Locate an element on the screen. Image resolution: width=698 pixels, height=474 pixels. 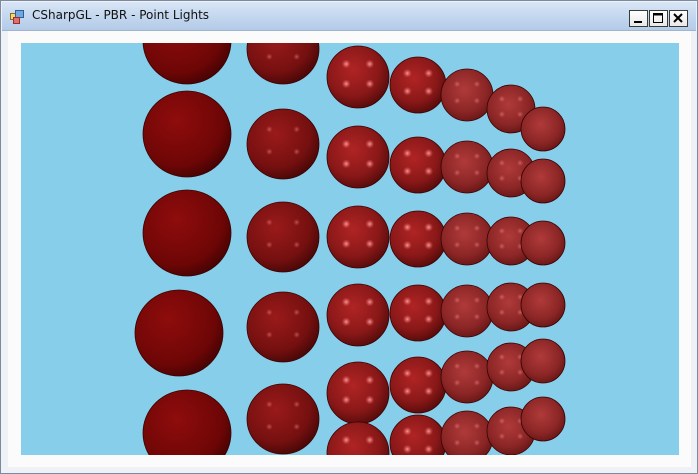
app-window-icon is located at coordinates (17, 17).